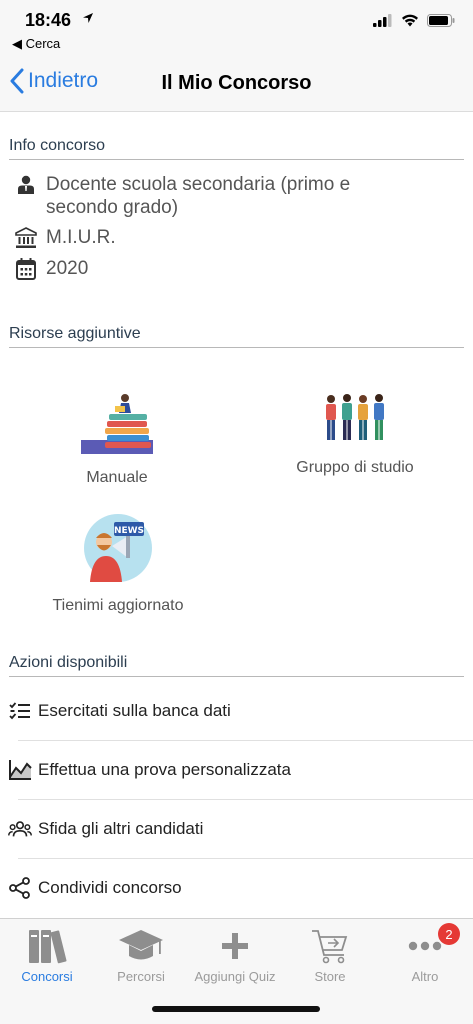 This screenshot has height=1024, width=473. What do you see at coordinates (129, 531) in the screenshot?
I see `svg-text: NEWS` at bounding box center [129, 531].